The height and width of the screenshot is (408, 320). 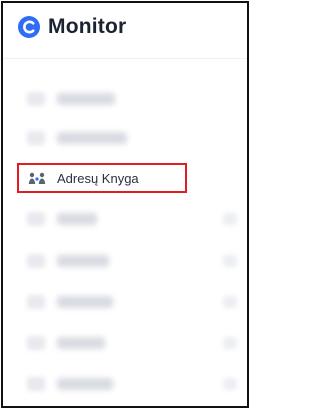 I want to click on header-divider, so click(x=125, y=58).